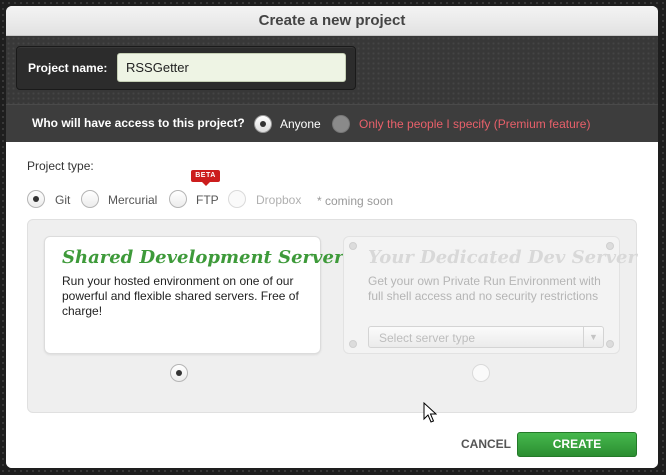 This screenshot has height=475, width=666. What do you see at coordinates (486, 337) in the screenshot?
I see `server-type-select: Select server type ▼` at bounding box center [486, 337].